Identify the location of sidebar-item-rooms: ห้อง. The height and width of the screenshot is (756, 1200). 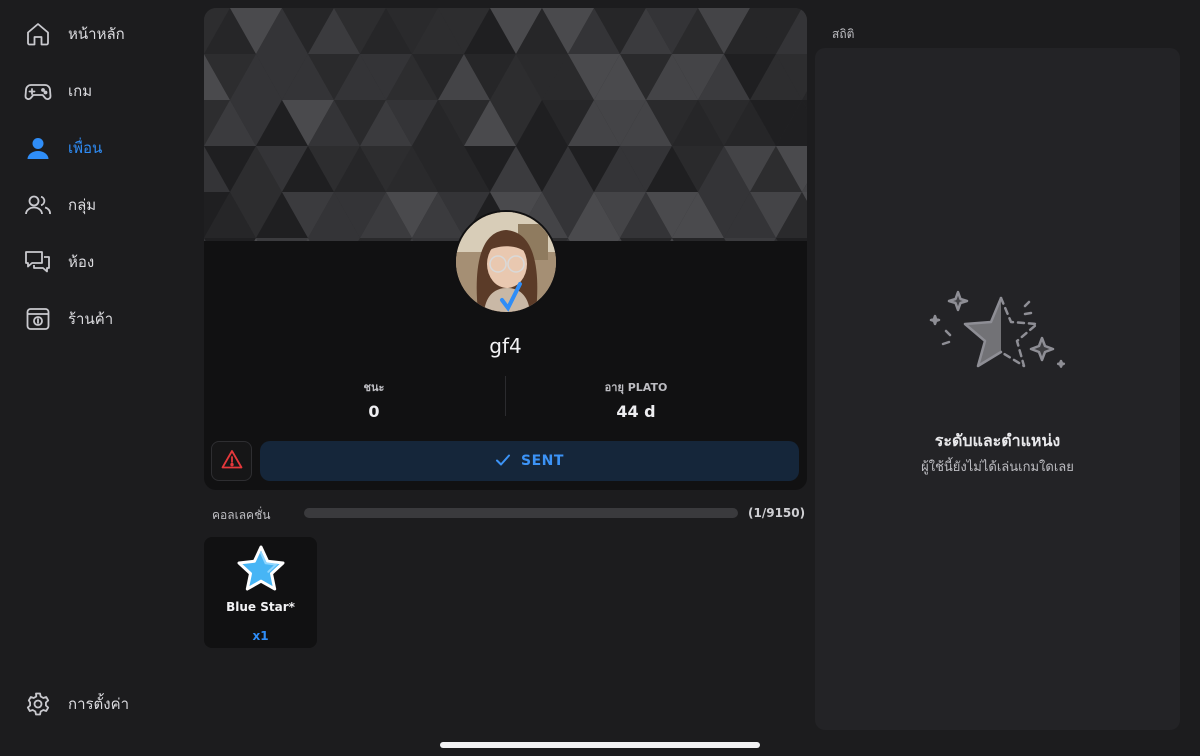
(104, 262).